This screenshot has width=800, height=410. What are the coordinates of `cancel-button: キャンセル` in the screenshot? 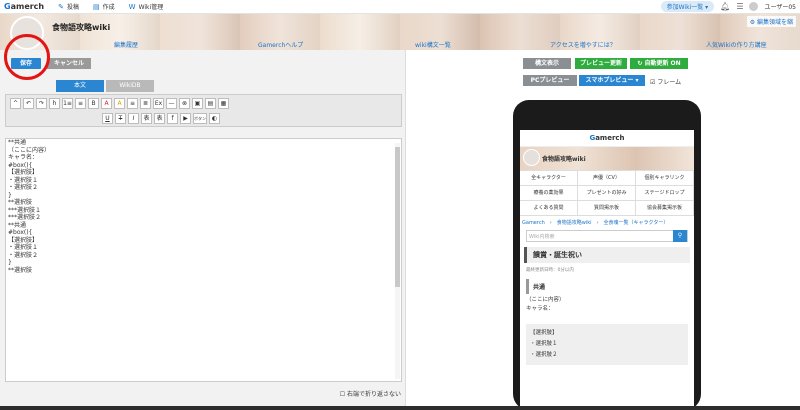 It's located at (69, 63).